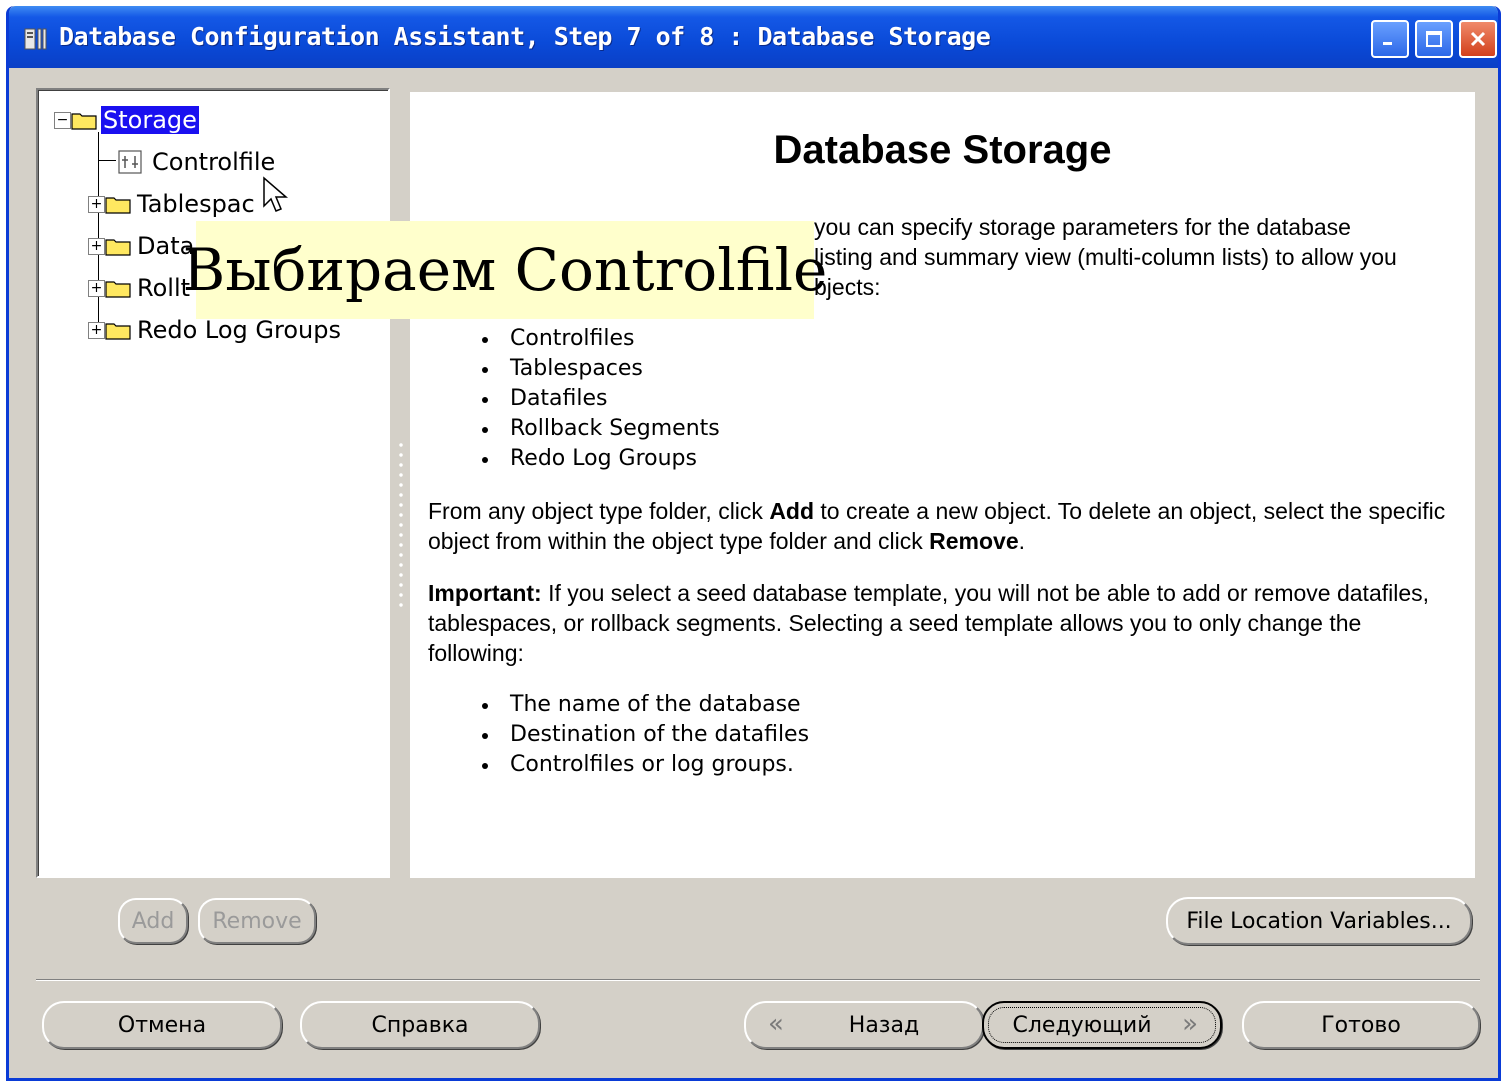  What do you see at coordinates (758, 980) in the screenshot?
I see `divider` at bounding box center [758, 980].